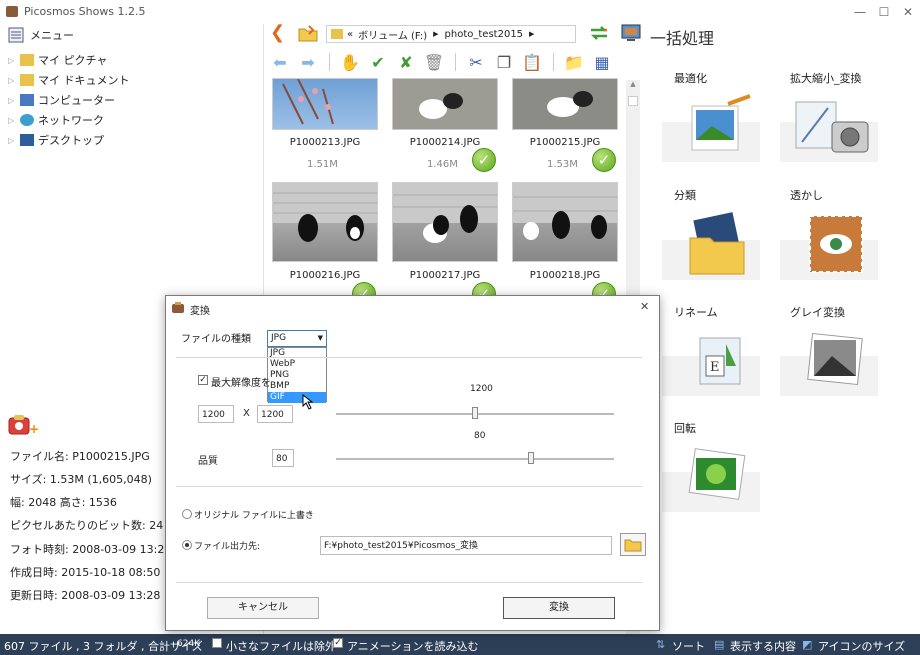 Image resolution: width=920 pixels, height=655 pixels. What do you see at coordinates (559, 608) in the screenshot?
I see `convert-button: 変換` at bounding box center [559, 608].